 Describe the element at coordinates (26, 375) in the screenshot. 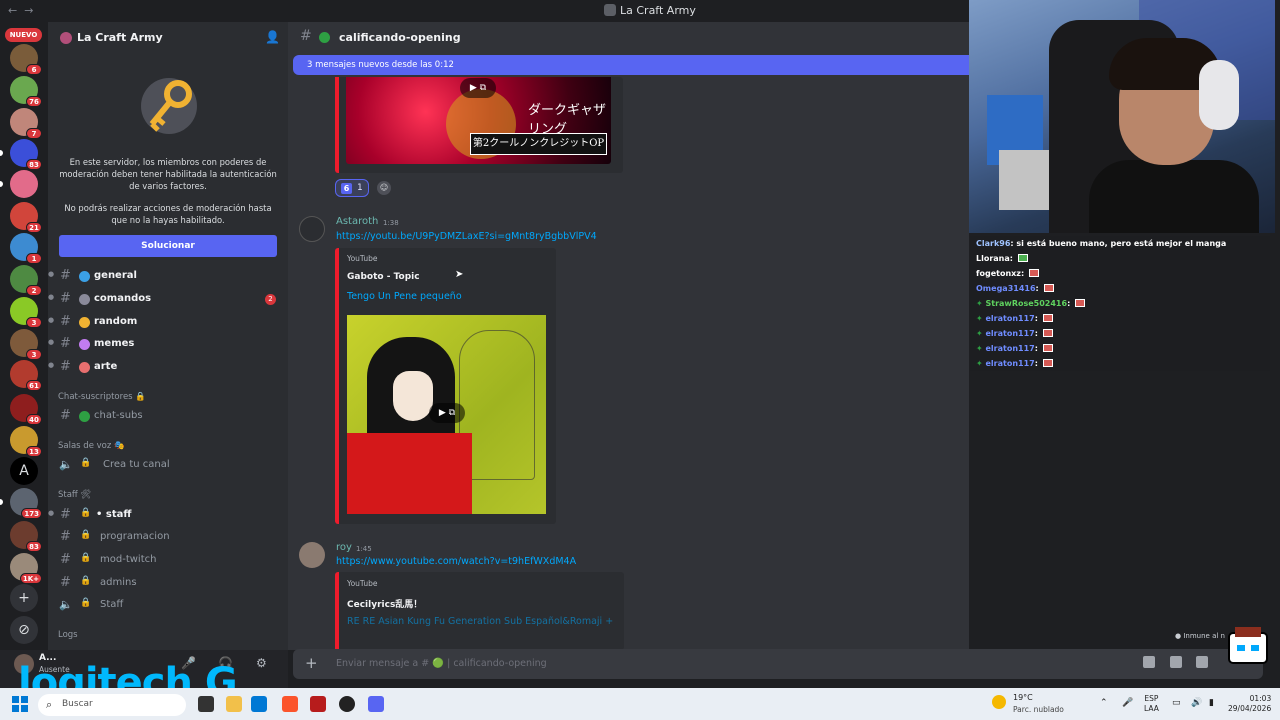

I see `server-icon: 61` at that location.